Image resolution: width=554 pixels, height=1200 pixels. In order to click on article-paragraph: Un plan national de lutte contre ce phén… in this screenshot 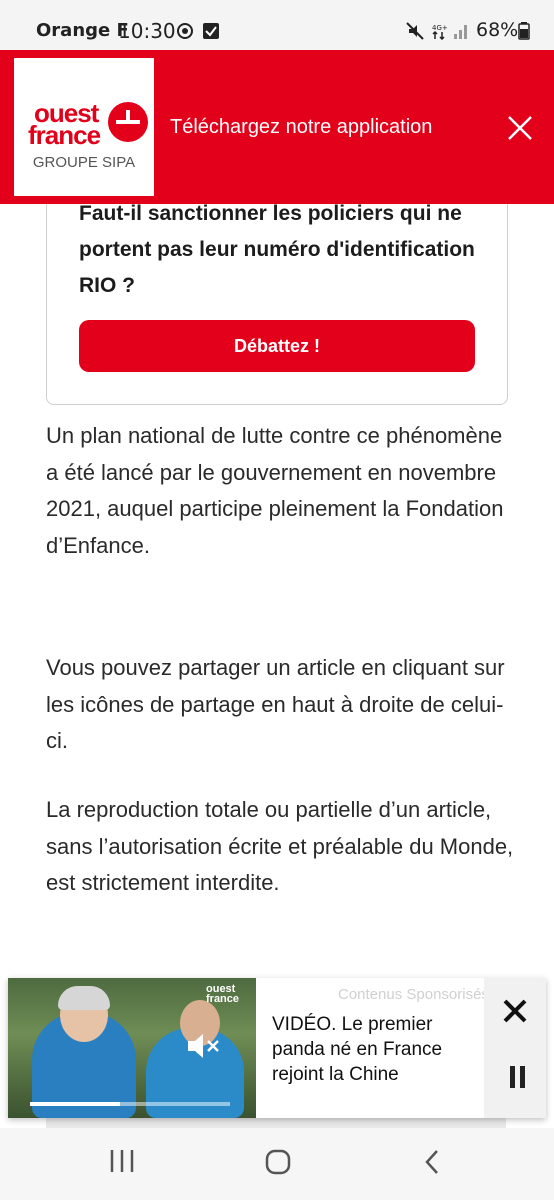, I will do `click(275, 490)`.